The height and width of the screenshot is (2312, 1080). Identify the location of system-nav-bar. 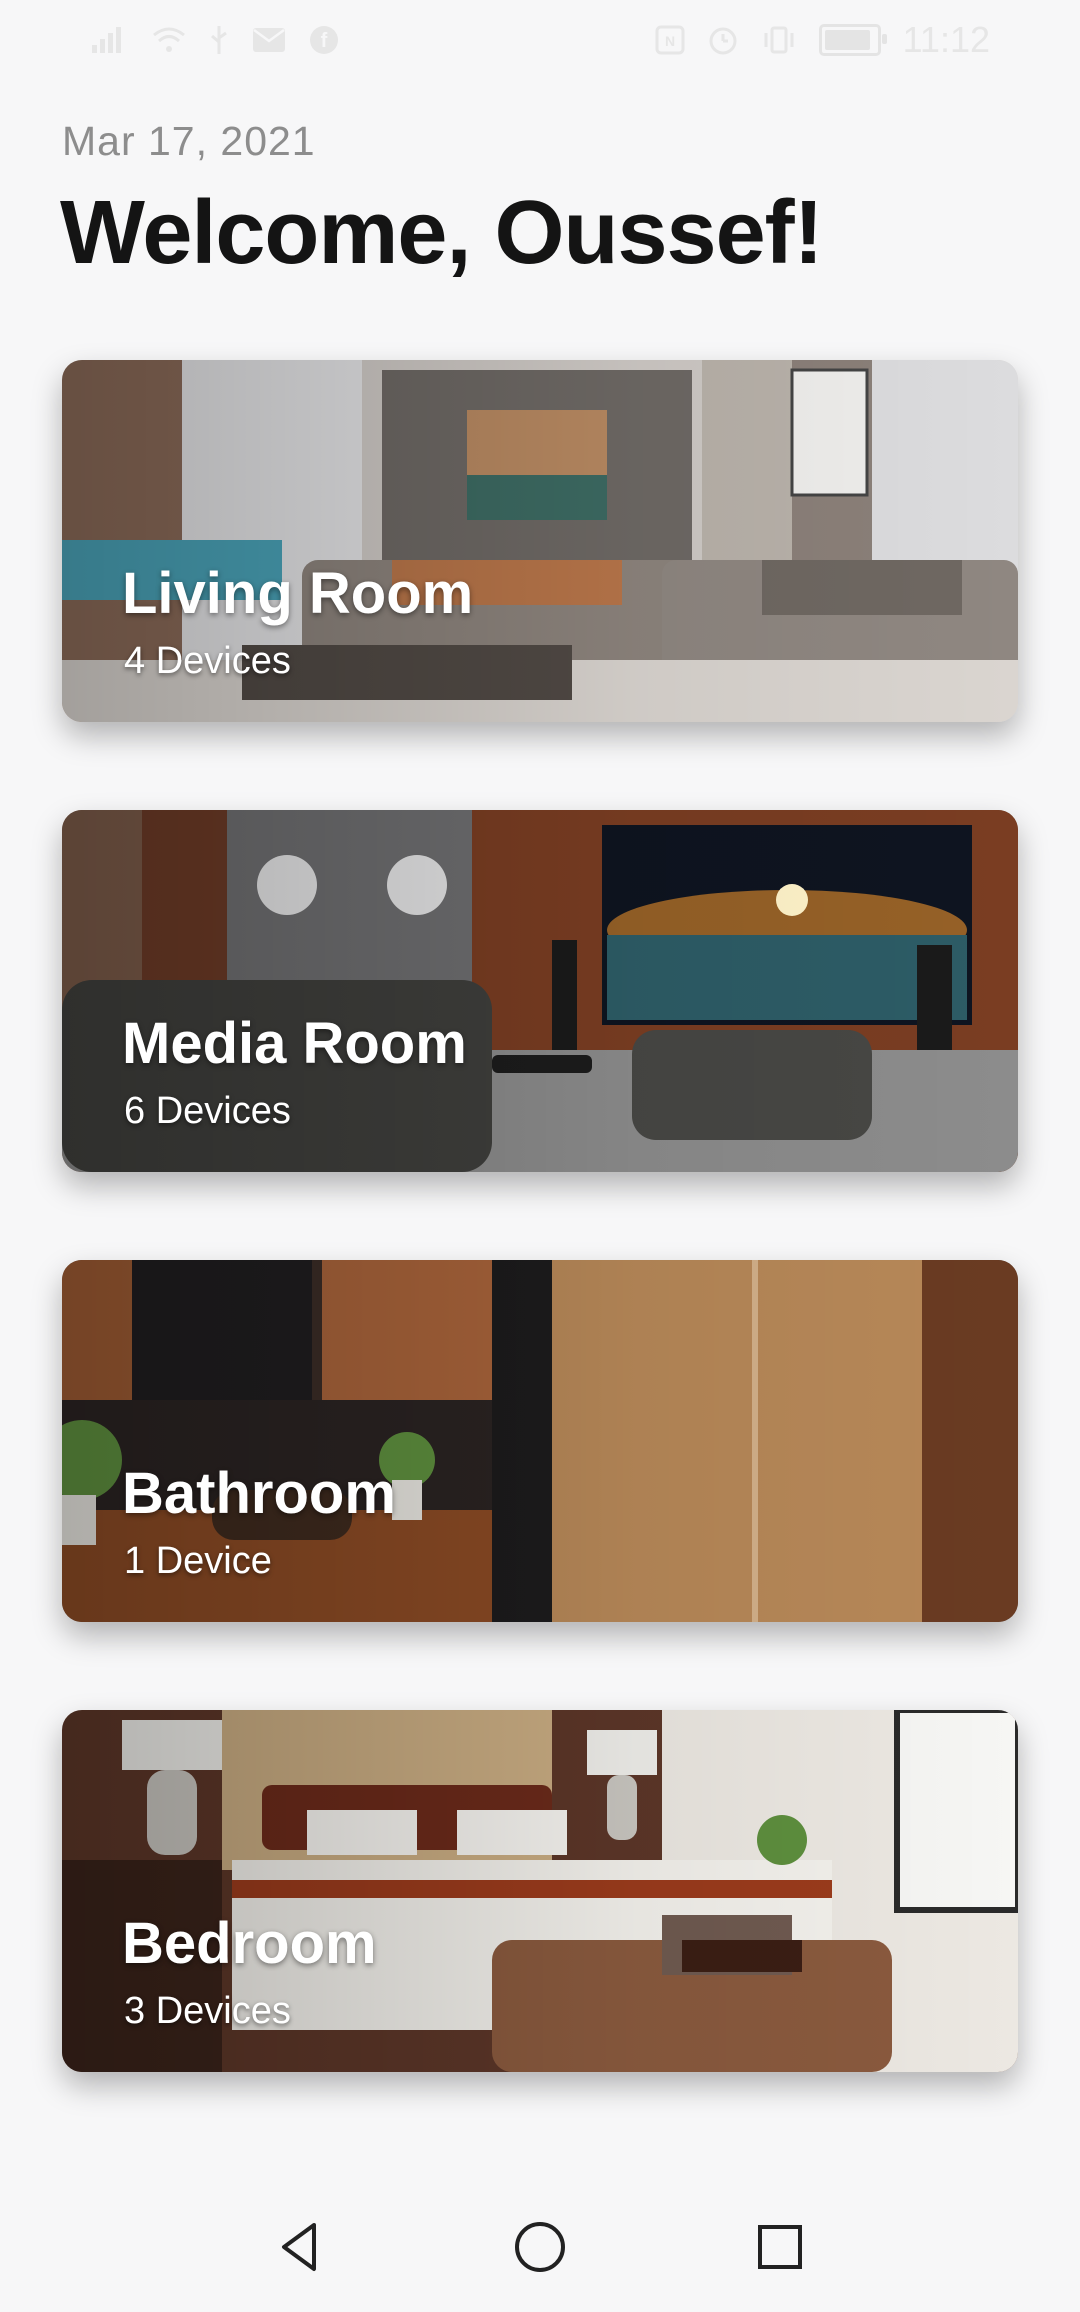
(540, 2247).